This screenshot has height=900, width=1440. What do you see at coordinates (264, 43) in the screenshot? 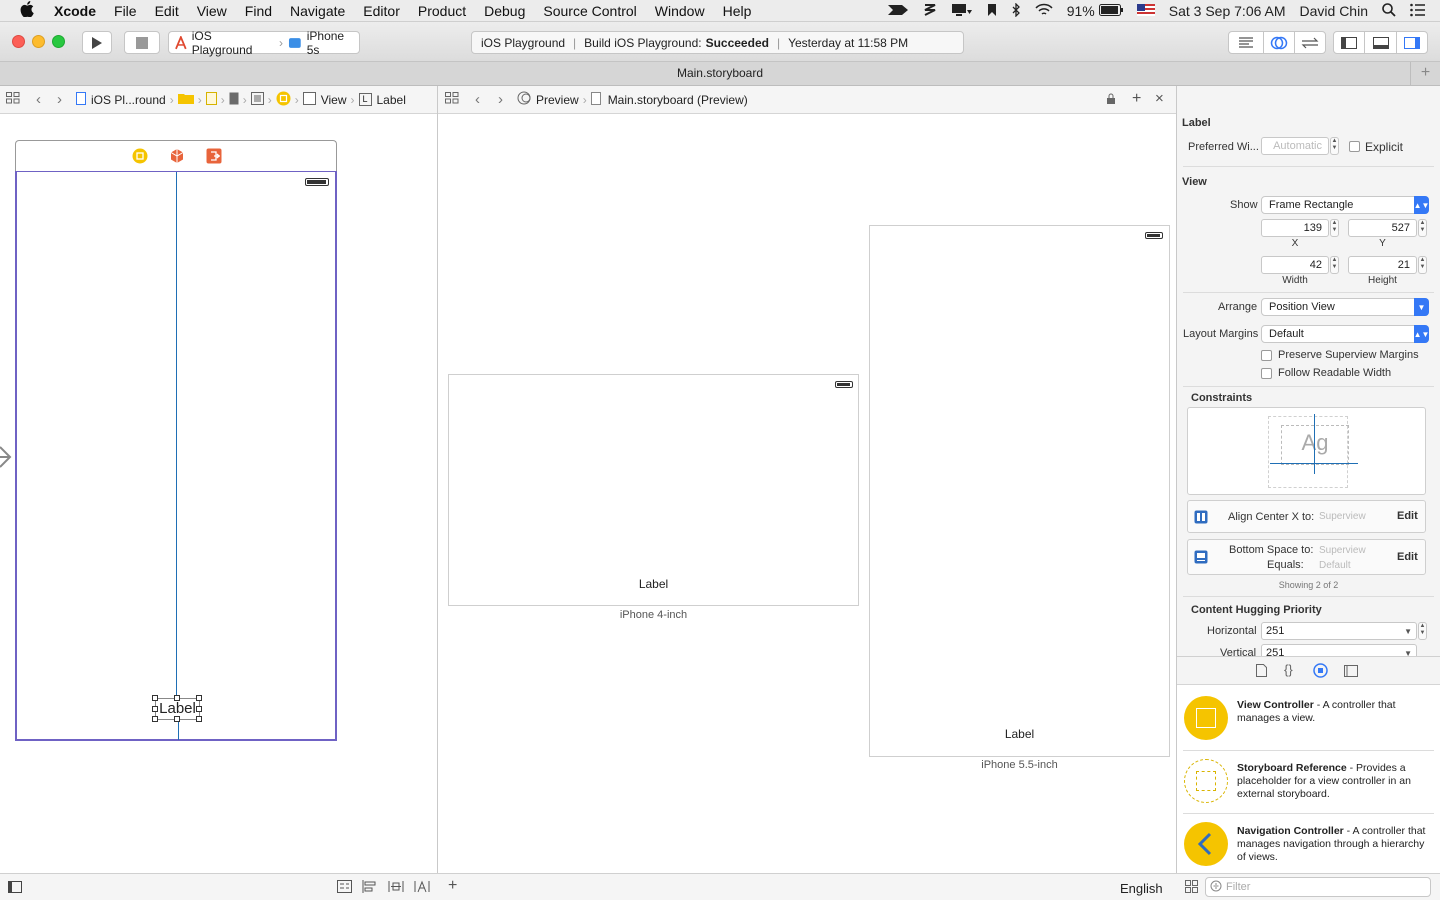
I see `scheme-selector: iOS Playground › iPhone 5s` at bounding box center [264, 43].